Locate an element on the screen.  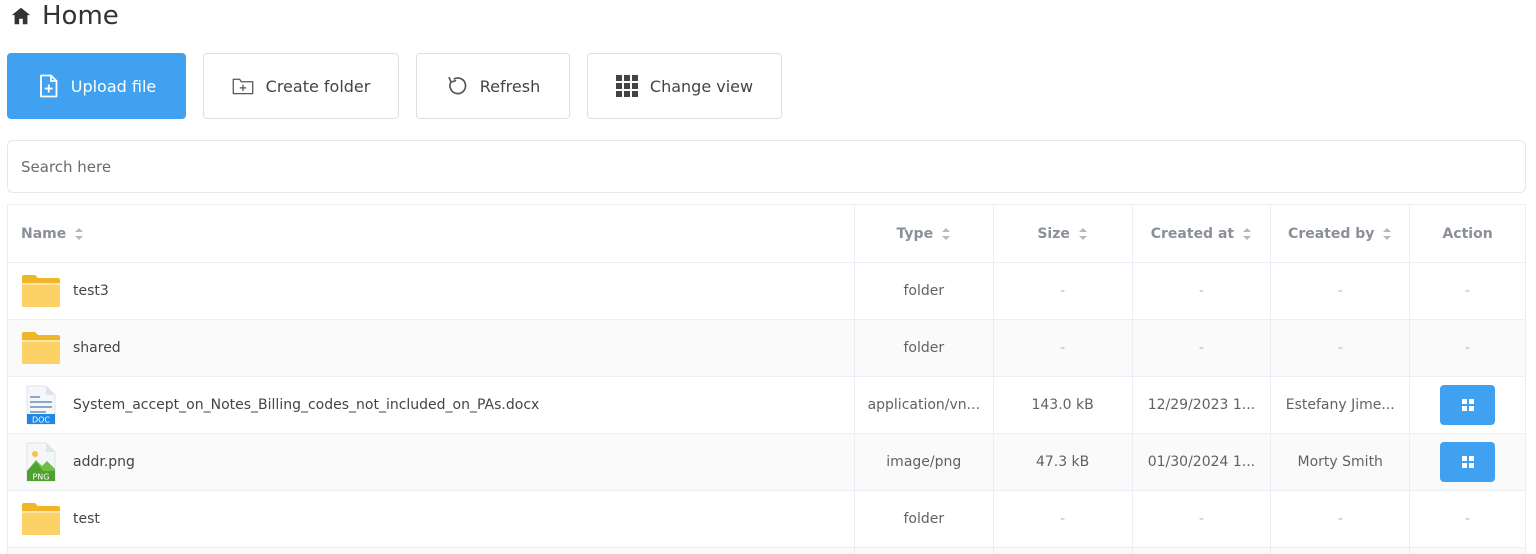
file-name: test is located at coordinates (86, 519).